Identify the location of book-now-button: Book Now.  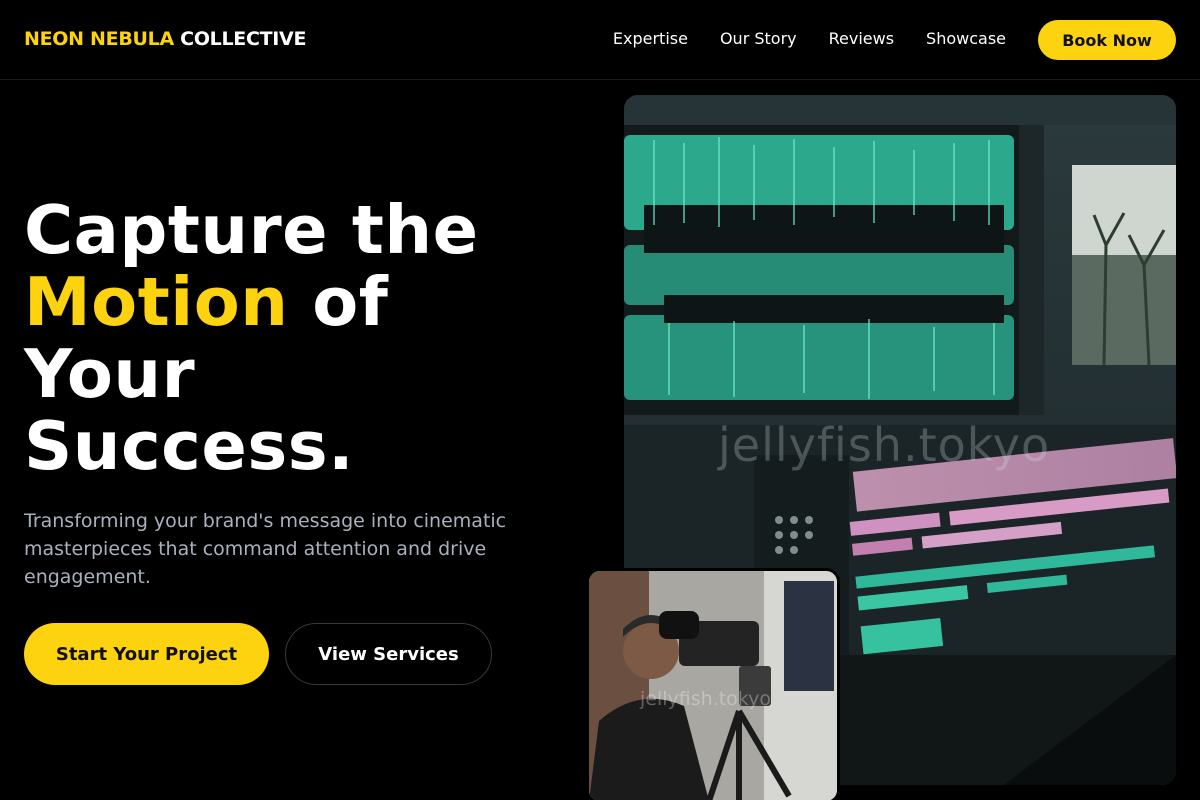
(1107, 40).